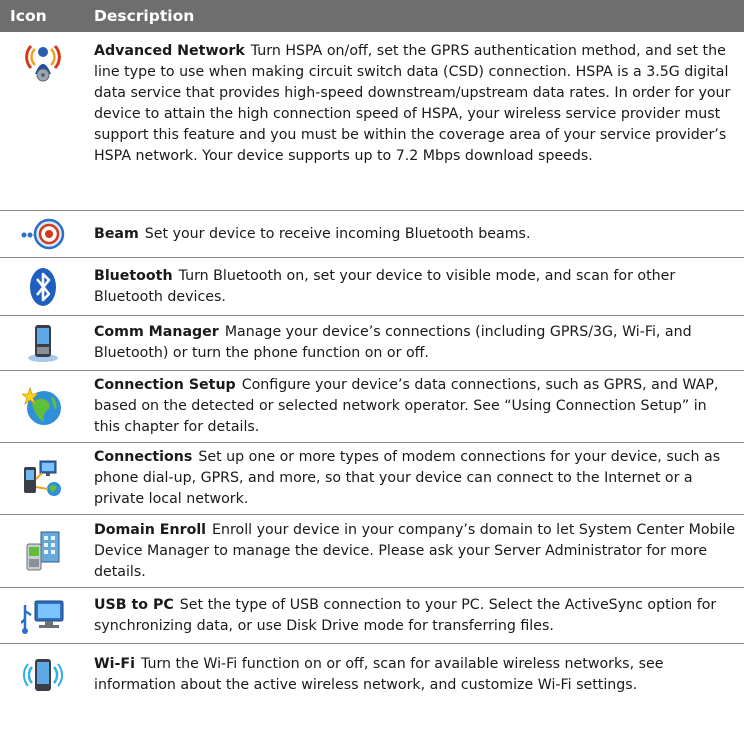 This screenshot has width=744, height=756. Describe the element at coordinates (43, 674) in the screenshot. I see `wifi-icon` at that location.